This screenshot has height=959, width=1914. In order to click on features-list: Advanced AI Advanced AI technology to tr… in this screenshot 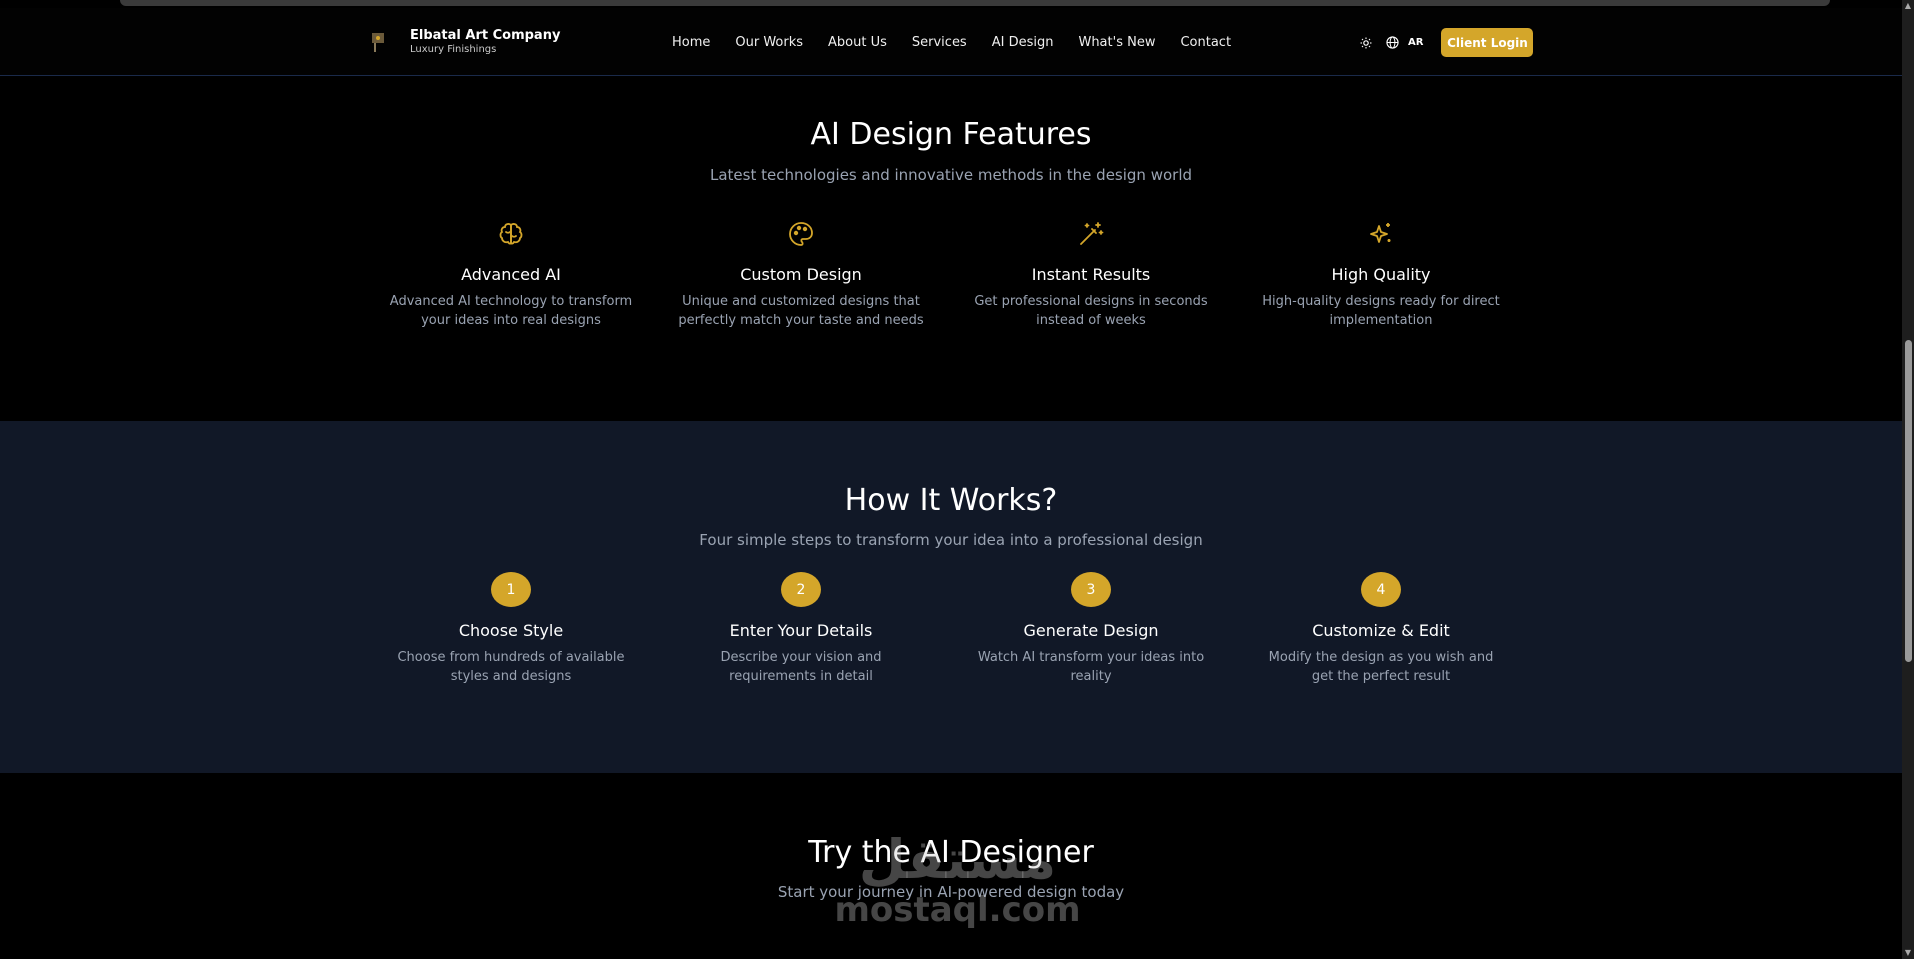, I will do `click(946, 273)`.